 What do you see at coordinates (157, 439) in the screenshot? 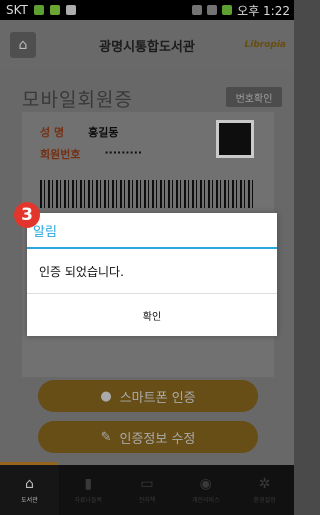
I see `edit-auth-label: 인증정보 수정` at bounding box center [157, 439].